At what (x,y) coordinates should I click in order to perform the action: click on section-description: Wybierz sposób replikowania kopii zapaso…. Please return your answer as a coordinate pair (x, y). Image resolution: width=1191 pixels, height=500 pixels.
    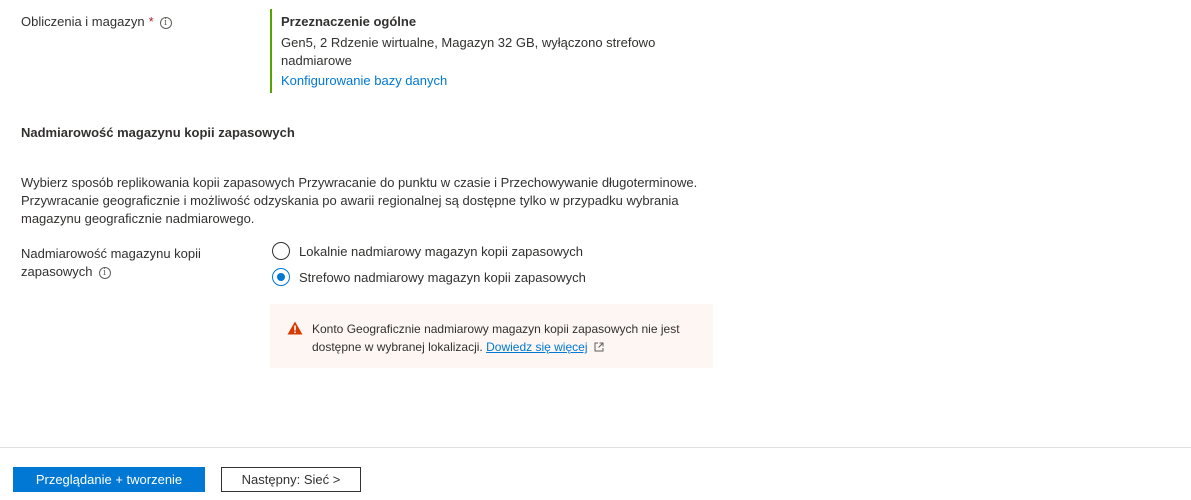
    Looking at the image, I should click on (359, 200).